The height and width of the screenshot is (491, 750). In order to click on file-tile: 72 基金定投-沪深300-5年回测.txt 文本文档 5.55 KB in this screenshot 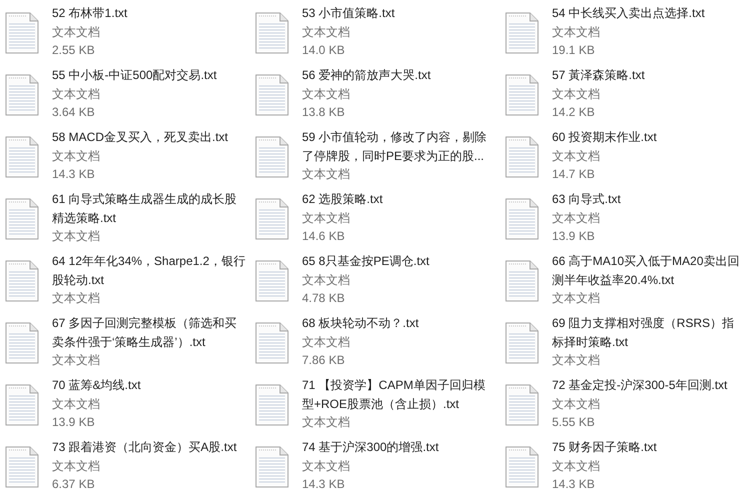, I will do `click(625, 407)`.